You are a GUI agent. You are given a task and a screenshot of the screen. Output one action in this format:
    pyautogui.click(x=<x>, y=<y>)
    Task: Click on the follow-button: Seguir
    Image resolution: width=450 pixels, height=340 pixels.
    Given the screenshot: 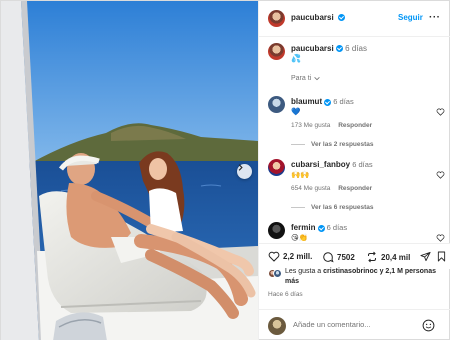 What is the action you would take?
    pyautogui.click(x=410, y=17)
    